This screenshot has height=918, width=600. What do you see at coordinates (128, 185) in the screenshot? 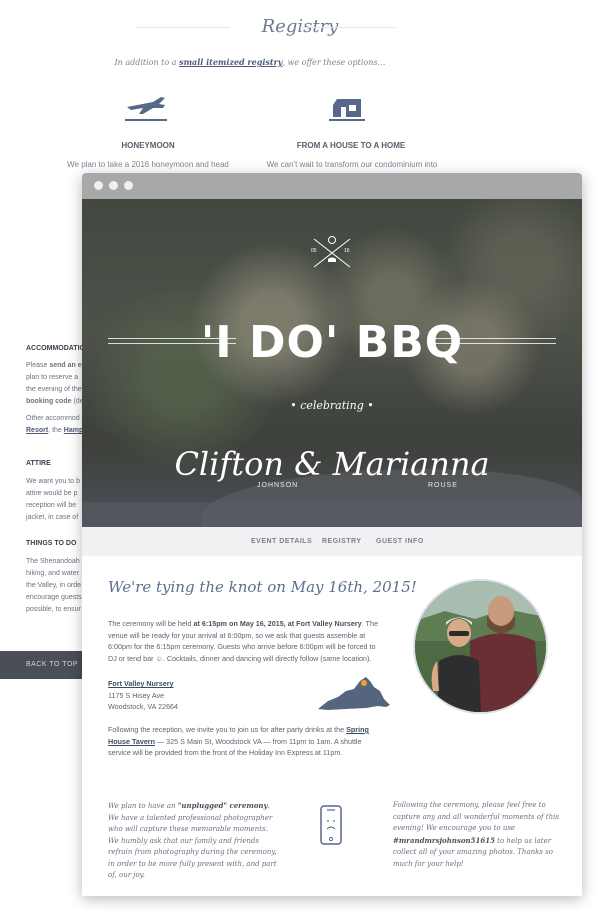
I see `window-maximize-button` at bounding box center [128, 185].